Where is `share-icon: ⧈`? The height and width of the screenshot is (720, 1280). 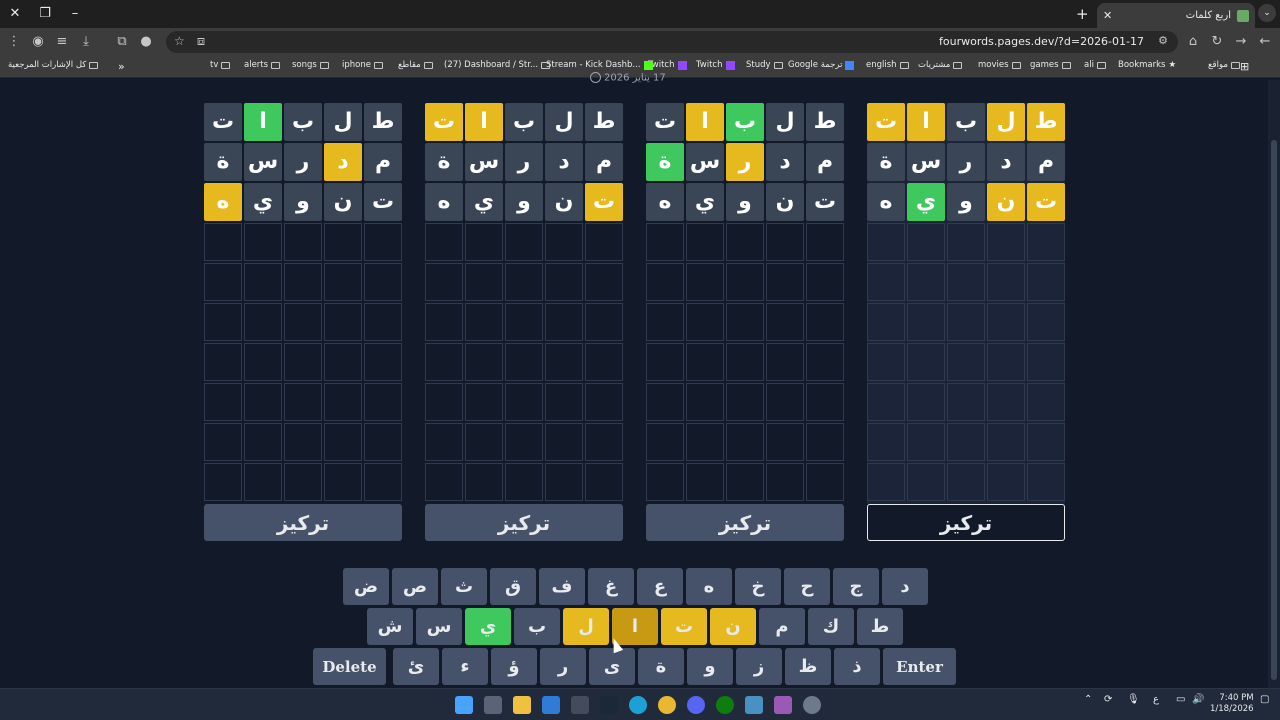 share-icon: ⧈ is located at coordinates (201, 42).